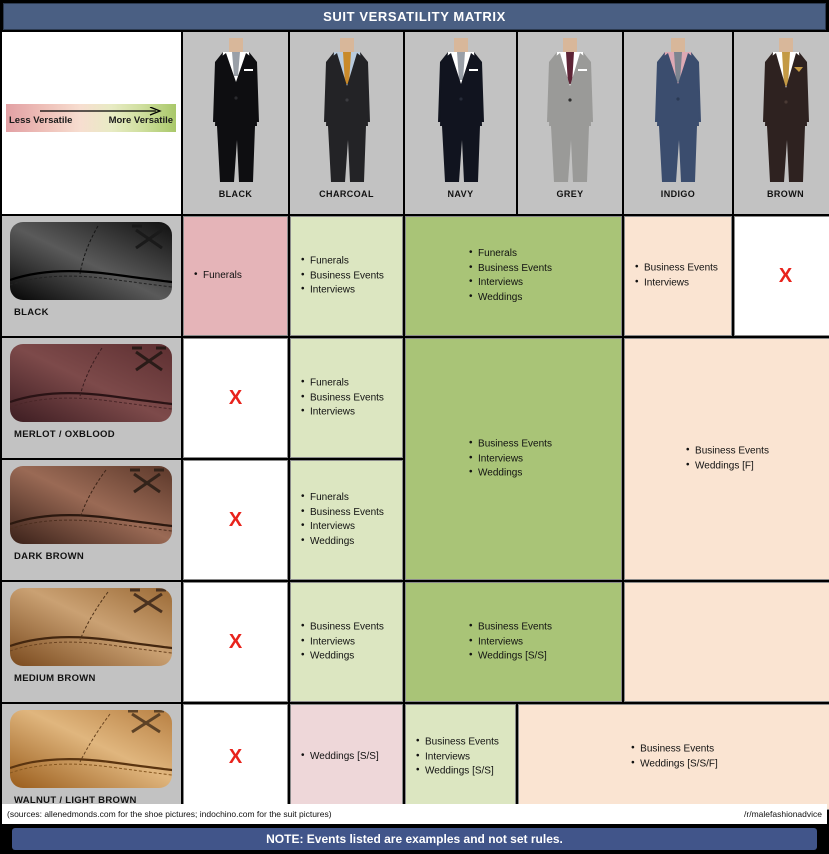 The height and width of the screenshot is (854, 829). What do you see at coordinates (91, 505) in the screenshot?
I see `shoe-image-dark-brown` at bounding box center [91, 505].